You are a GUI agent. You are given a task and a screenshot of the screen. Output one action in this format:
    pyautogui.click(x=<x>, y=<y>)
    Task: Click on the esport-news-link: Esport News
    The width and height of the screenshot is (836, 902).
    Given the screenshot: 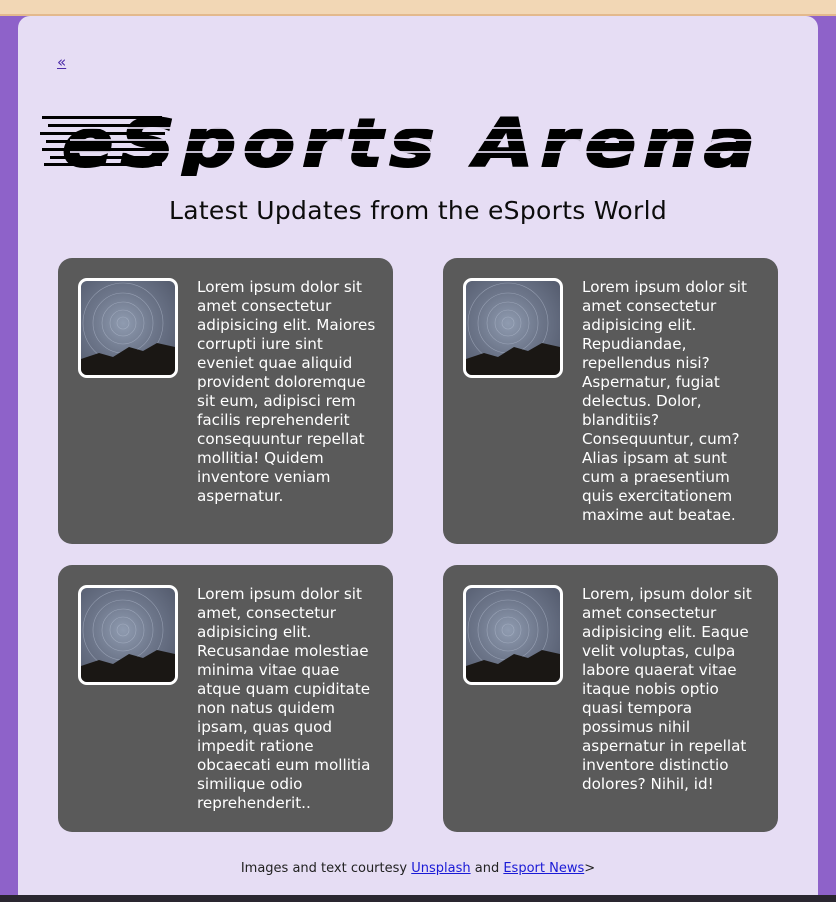 What is the action you would take?
    pyautogui.click(x=543, y=868)
    